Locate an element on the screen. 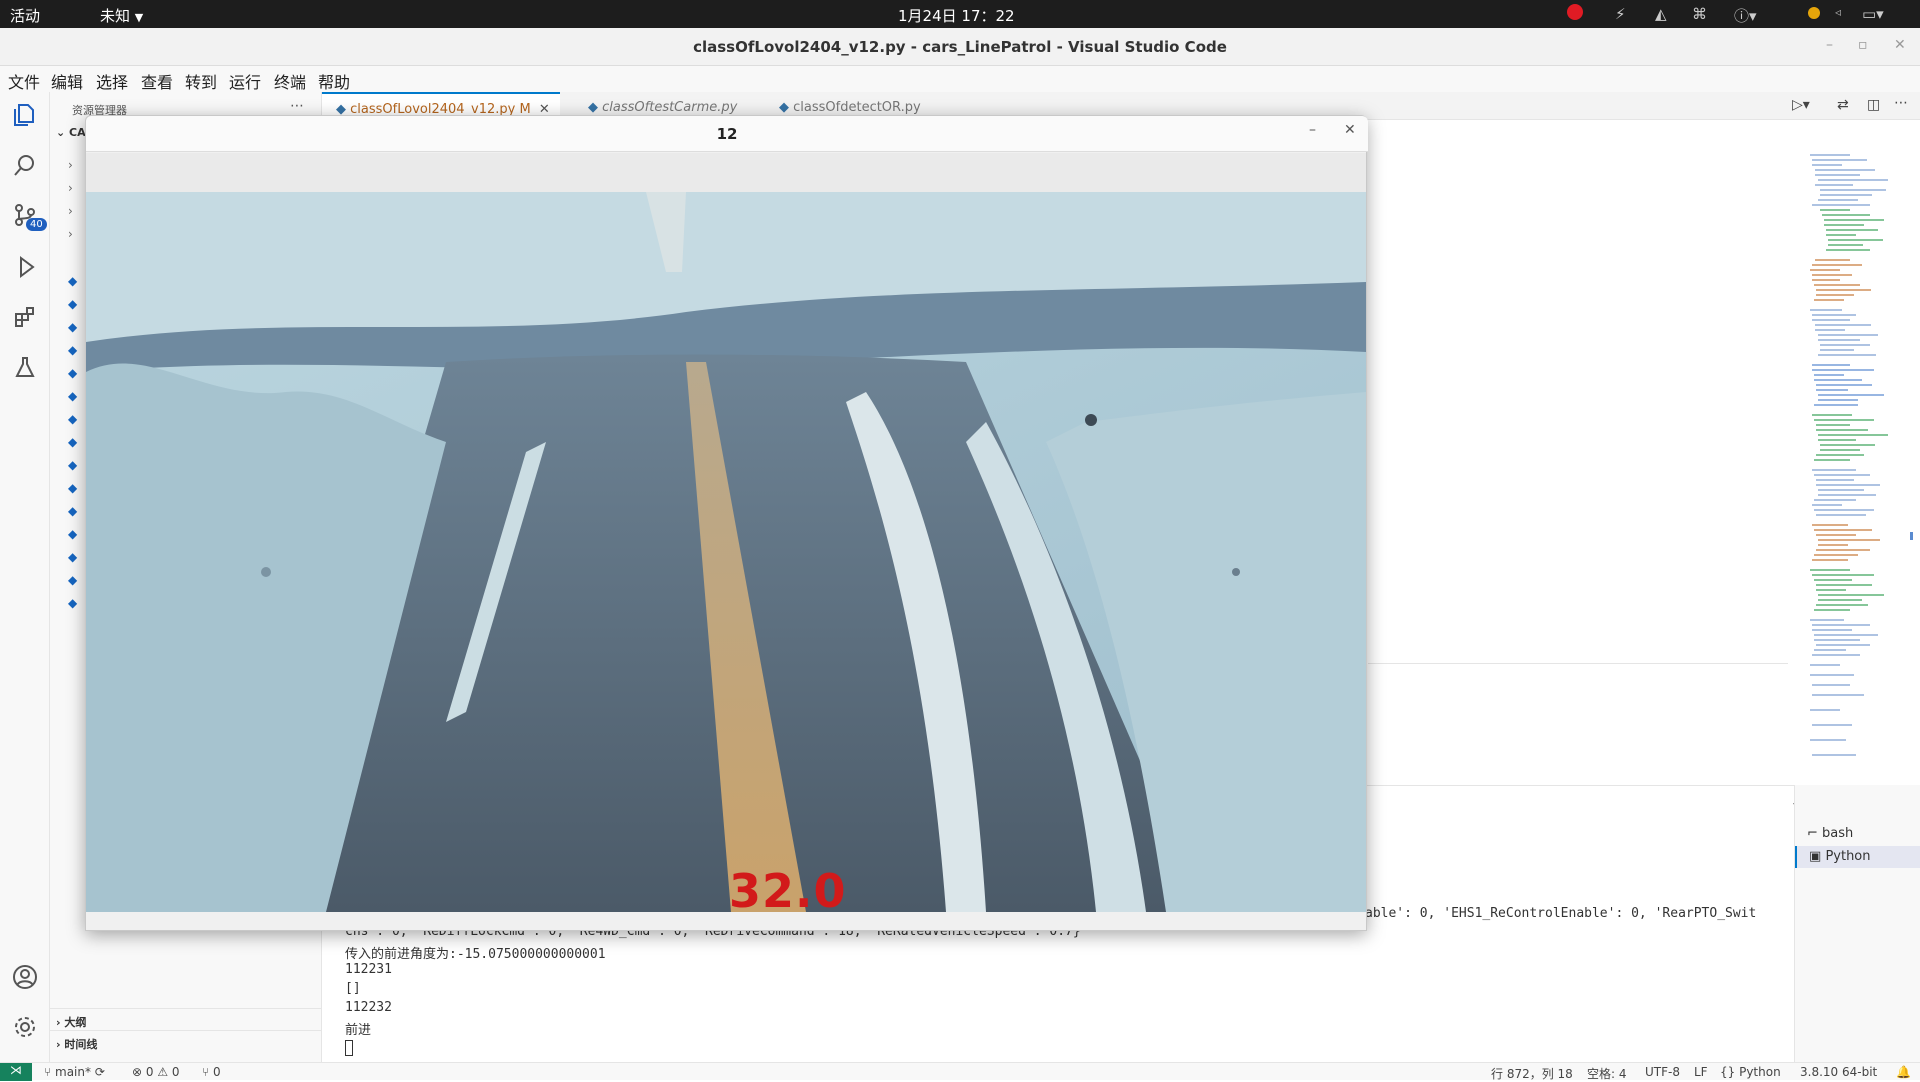 The width and height of the screenshot is (1920, 1082). branch-label: main* is located at coordinates (73, 1072).